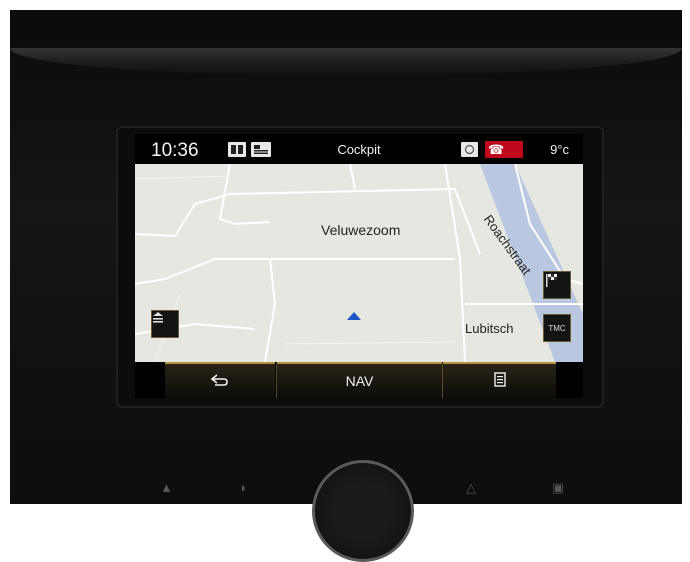 The image size is (690, 562). Describe the element at coordinates (489, 328) in the screenshot. I see `street-label-lubitsch: Lubitsch` at that location.